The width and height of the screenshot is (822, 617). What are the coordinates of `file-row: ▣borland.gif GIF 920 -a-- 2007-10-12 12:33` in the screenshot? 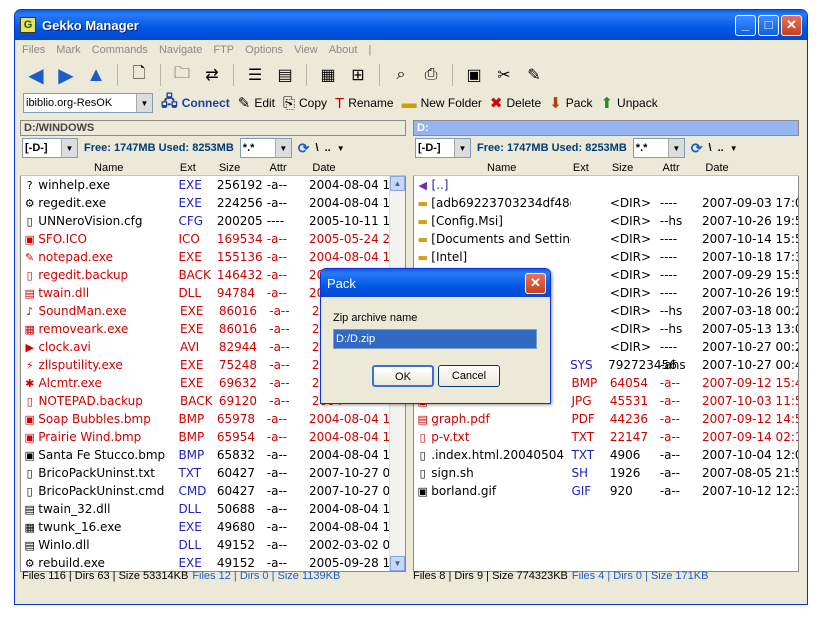 It's located at (606, 491).